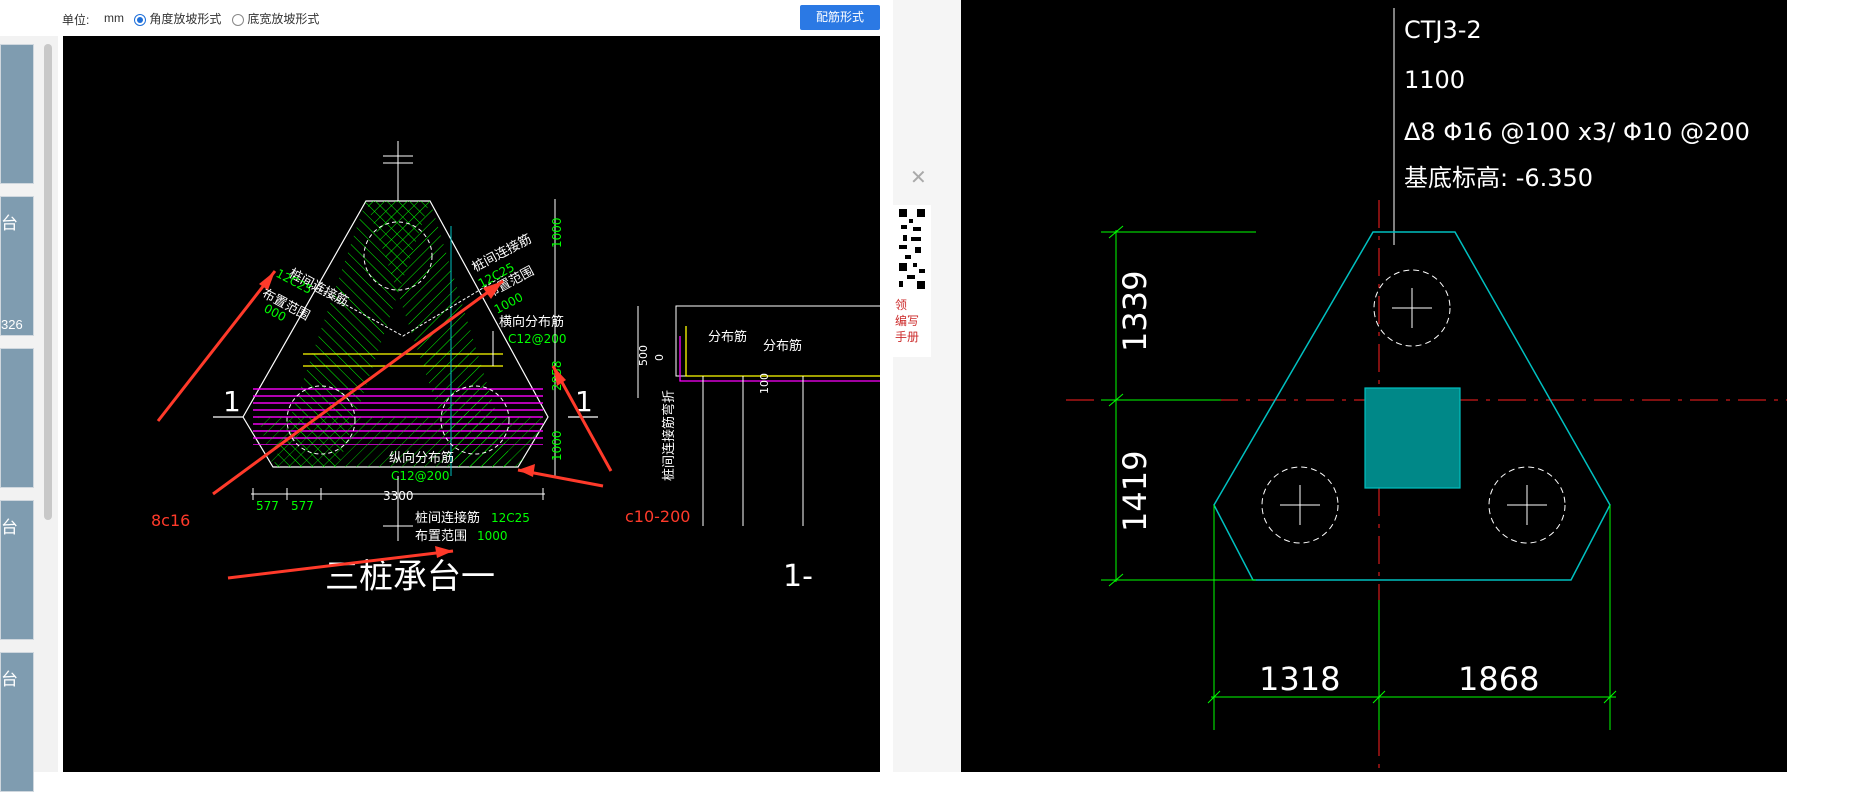 This screenshot has height=792, width=1861. What do you see at coordinates (283, 19) in the screenshot?
I see `radio-width-label: 底宽放坡形式` at bounding box center [283, 19].